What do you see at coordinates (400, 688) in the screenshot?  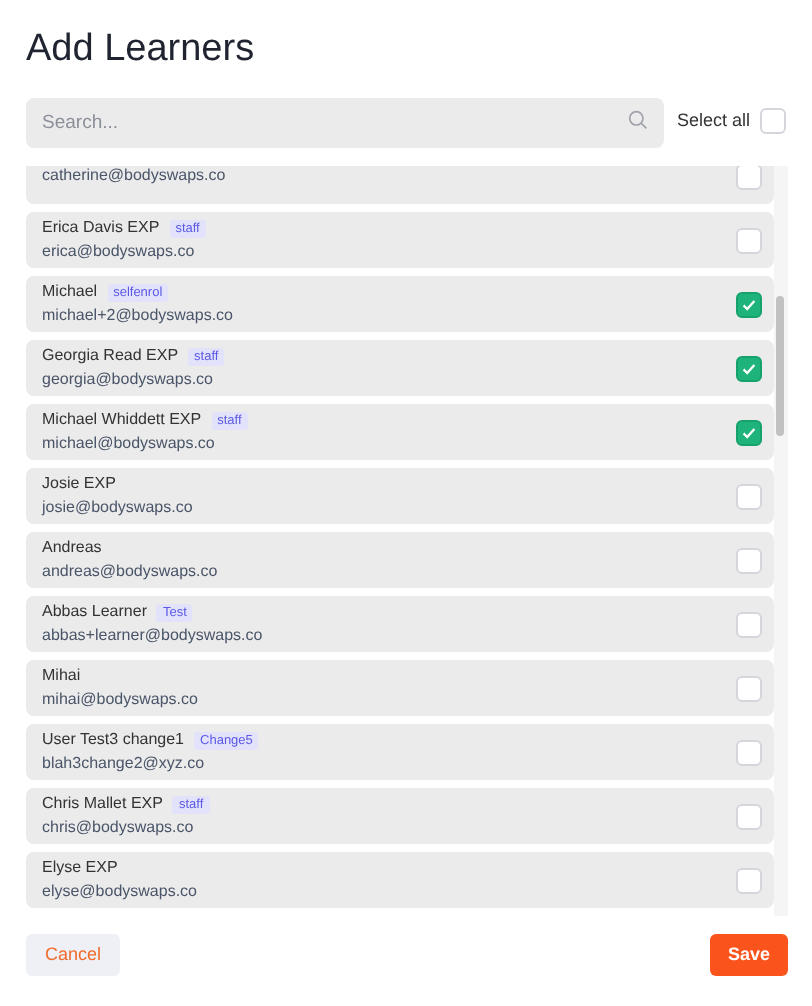 I see `learner-row: Mihai mihai@bodyswaps.co` at bounding box center [400, 688].